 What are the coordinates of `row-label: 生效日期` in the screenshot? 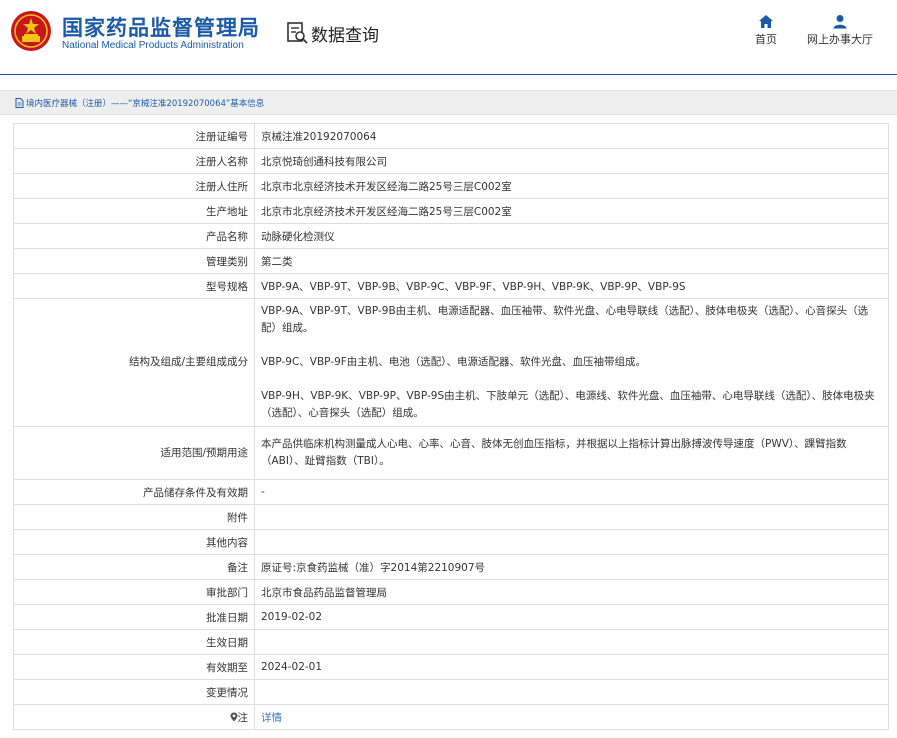 It's located at (134, 642).